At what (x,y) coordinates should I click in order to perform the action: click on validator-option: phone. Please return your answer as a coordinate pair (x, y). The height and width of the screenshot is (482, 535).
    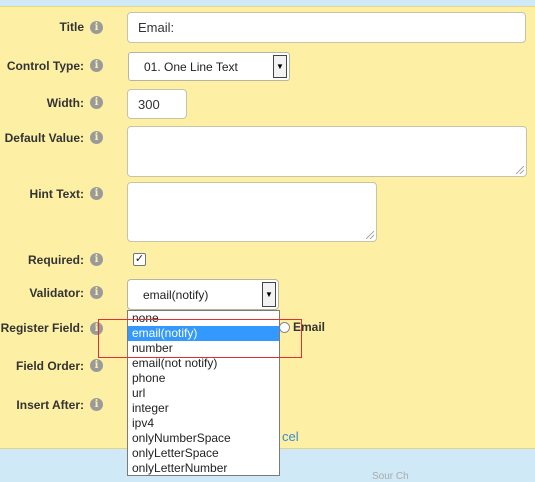
    Looking at the image, I should click on (203, 378).